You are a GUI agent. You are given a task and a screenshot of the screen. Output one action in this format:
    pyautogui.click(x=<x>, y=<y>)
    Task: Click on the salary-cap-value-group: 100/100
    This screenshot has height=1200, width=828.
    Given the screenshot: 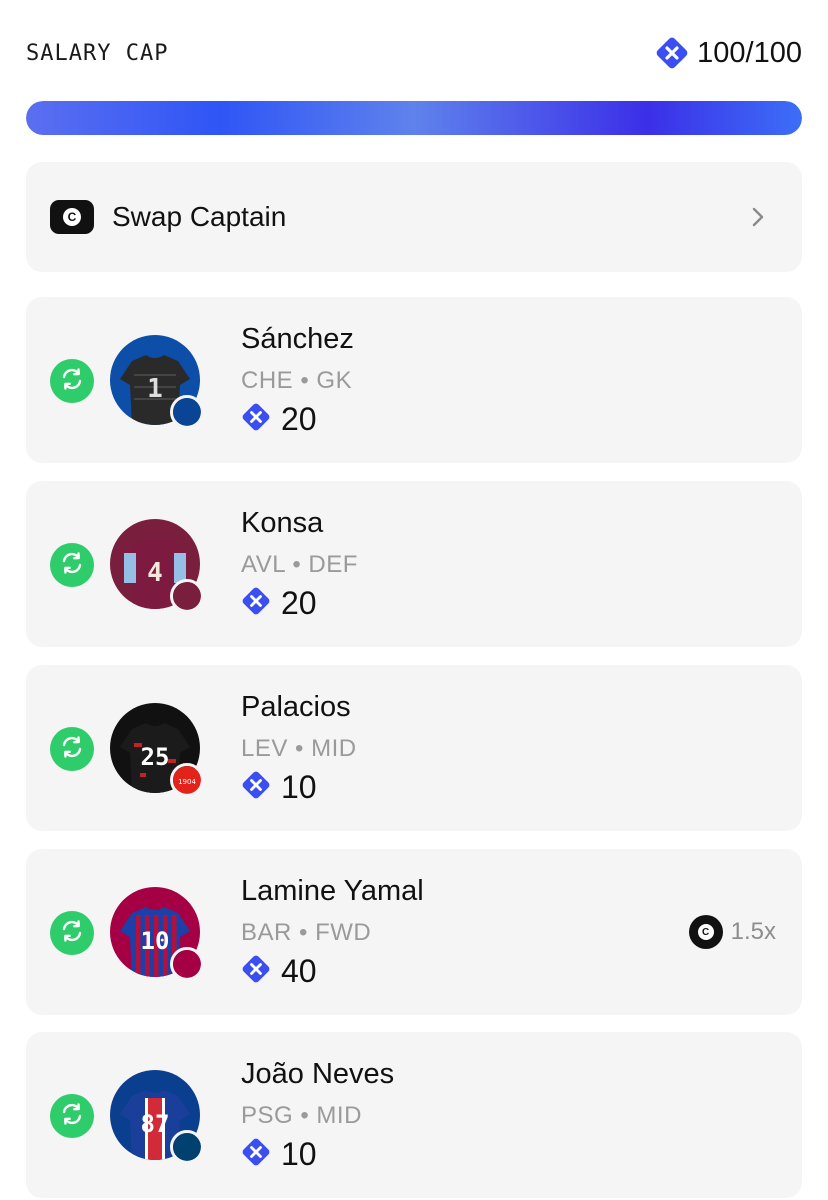 What is the action you would take?
    pyautogui.click(x=728, y=53)
    